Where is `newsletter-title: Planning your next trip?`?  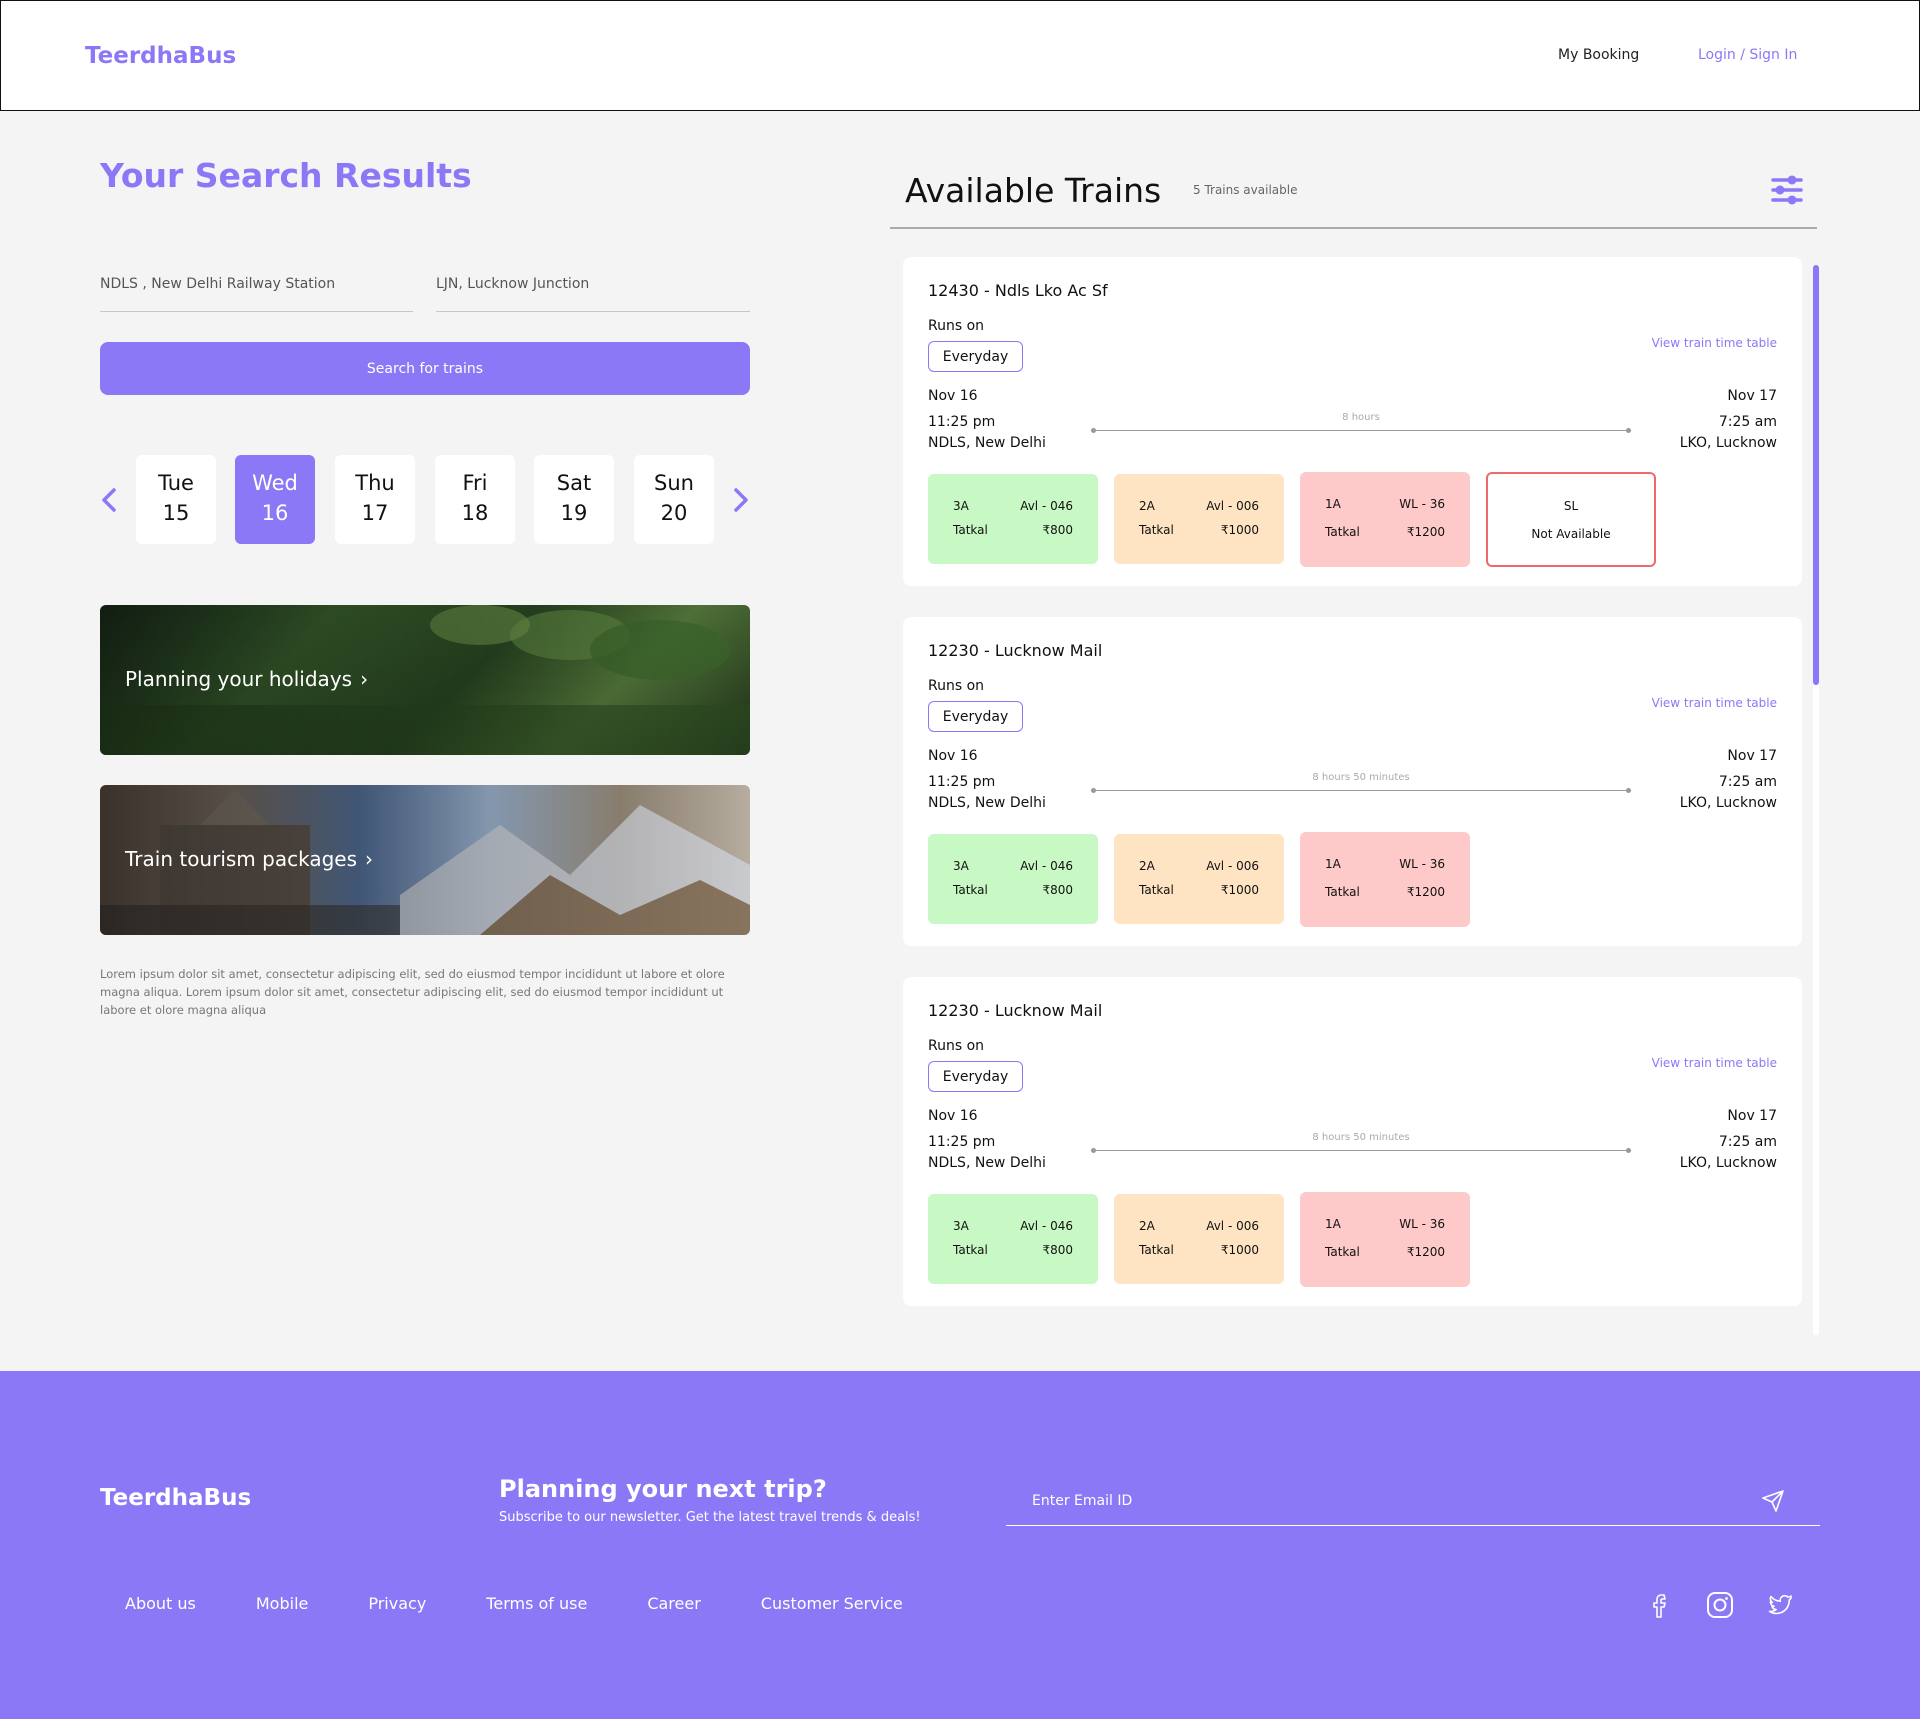 newsletter-title: Planning your next trip? is located at coordinates (663, 1489).